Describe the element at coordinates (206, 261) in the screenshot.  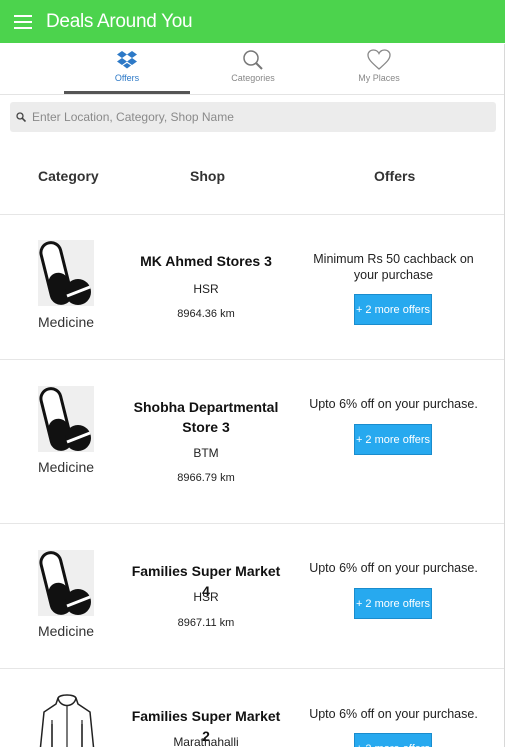
I see `shop-name: MK Ahmed Stores 3` at that location.